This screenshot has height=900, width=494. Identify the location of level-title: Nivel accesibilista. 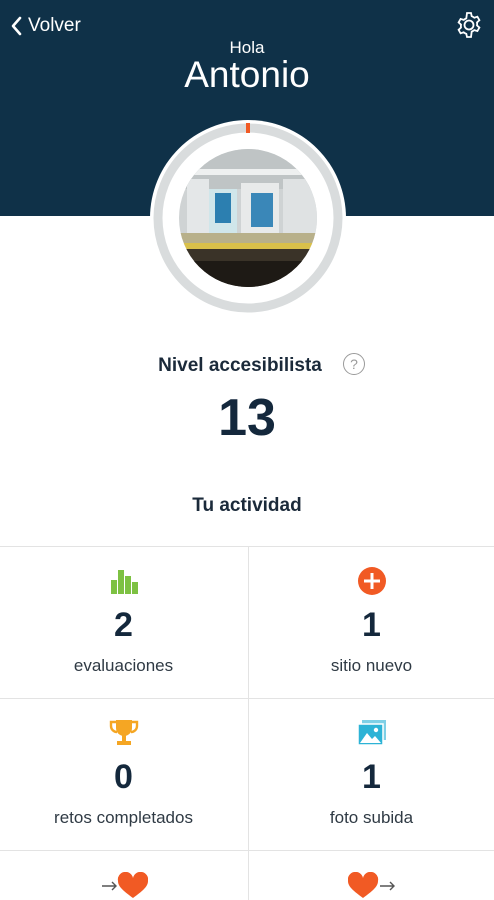
(247, 366).